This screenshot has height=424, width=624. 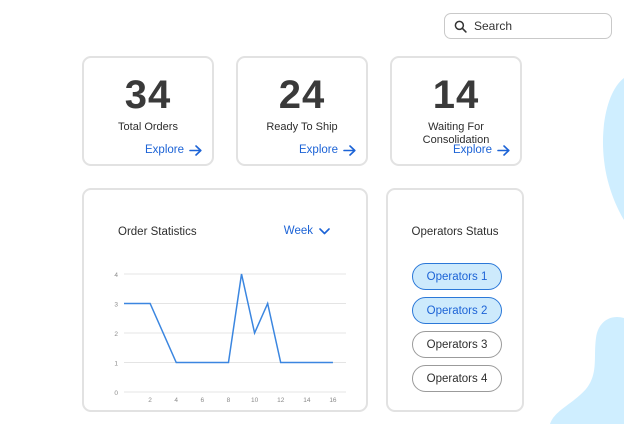 I want to click on waiting-consolidation-value: 14, so click(x=456, y=95).